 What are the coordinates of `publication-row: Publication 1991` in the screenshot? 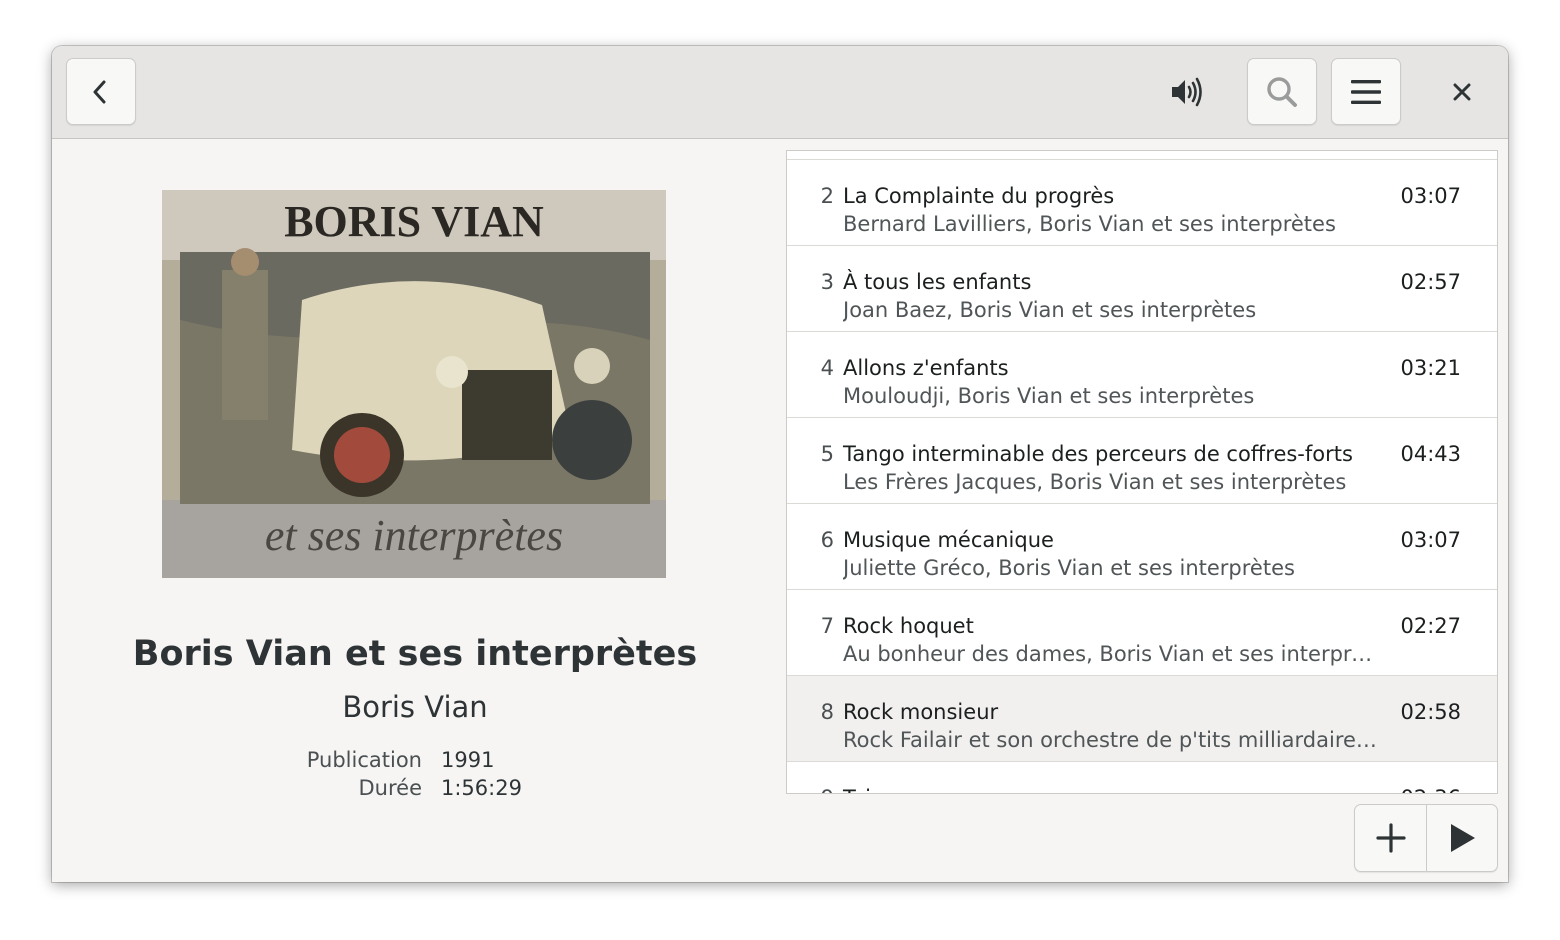 It's located at (415, 762).